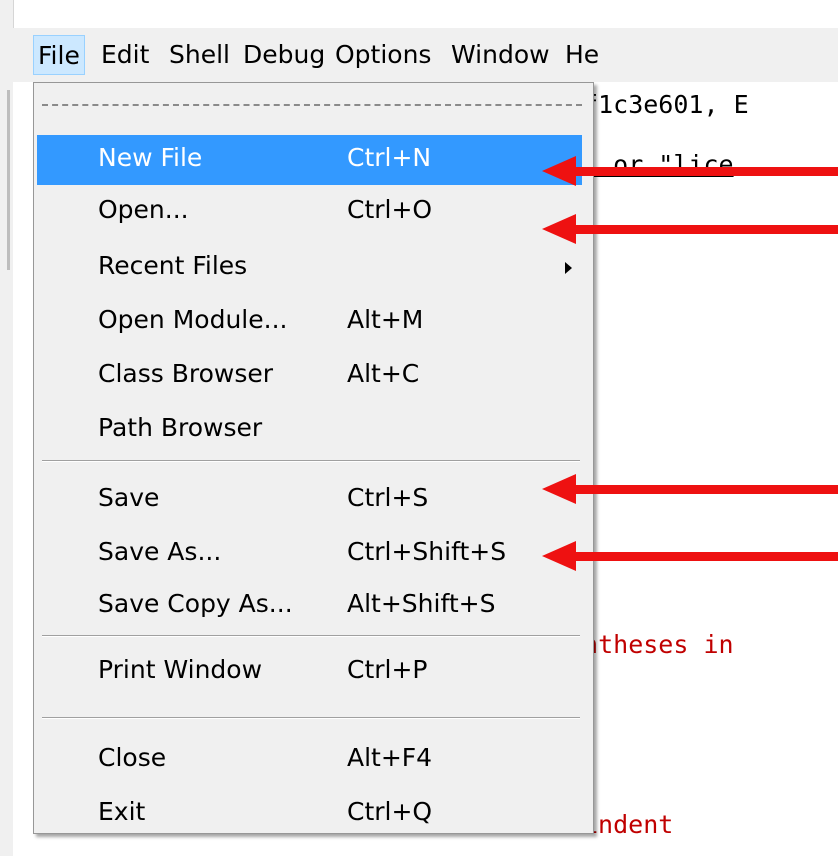 Image resolution: width=838 pixels, height=856 pixels. Describe the element at coordinates (125, 55) in the screenshot. I see `menu-edit: Edit` at that location.